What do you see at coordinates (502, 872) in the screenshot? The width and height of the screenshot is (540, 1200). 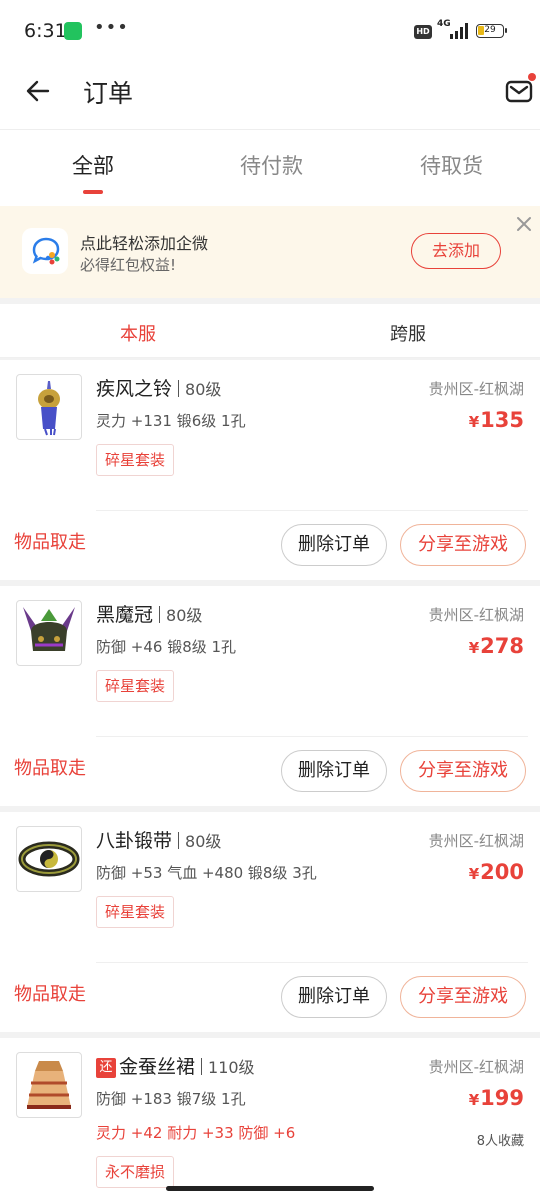 I see `price-value: 200` at bounding box center [502, 872].